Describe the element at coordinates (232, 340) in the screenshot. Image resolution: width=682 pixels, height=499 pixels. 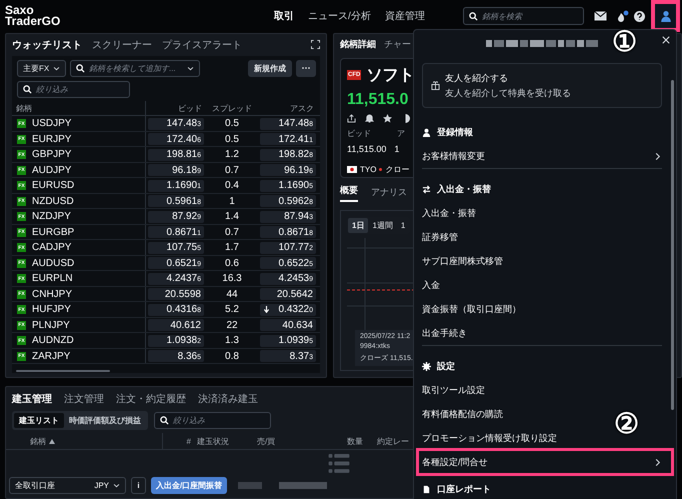
I see `spread-value: 1.3` at that location.